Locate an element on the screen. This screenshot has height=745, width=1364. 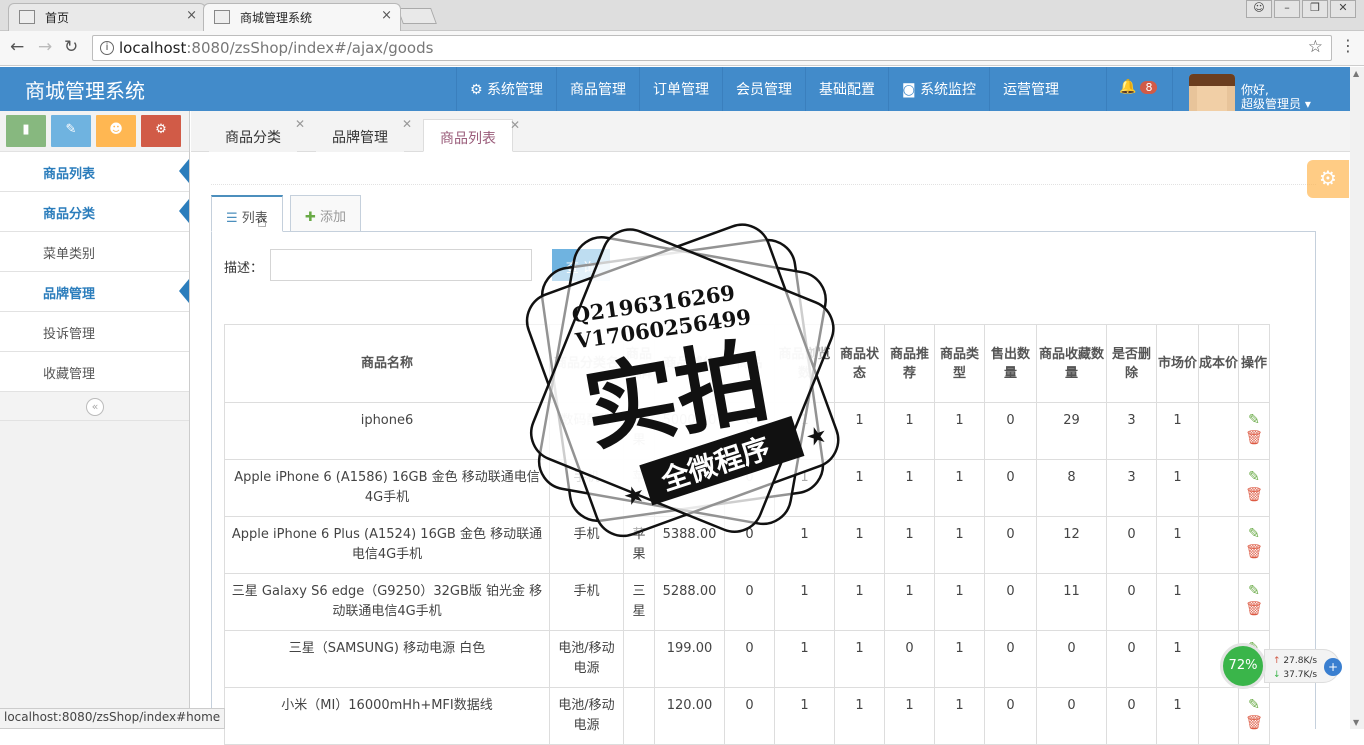
column-header: 商品类型 is located at coordinates (959, 363).